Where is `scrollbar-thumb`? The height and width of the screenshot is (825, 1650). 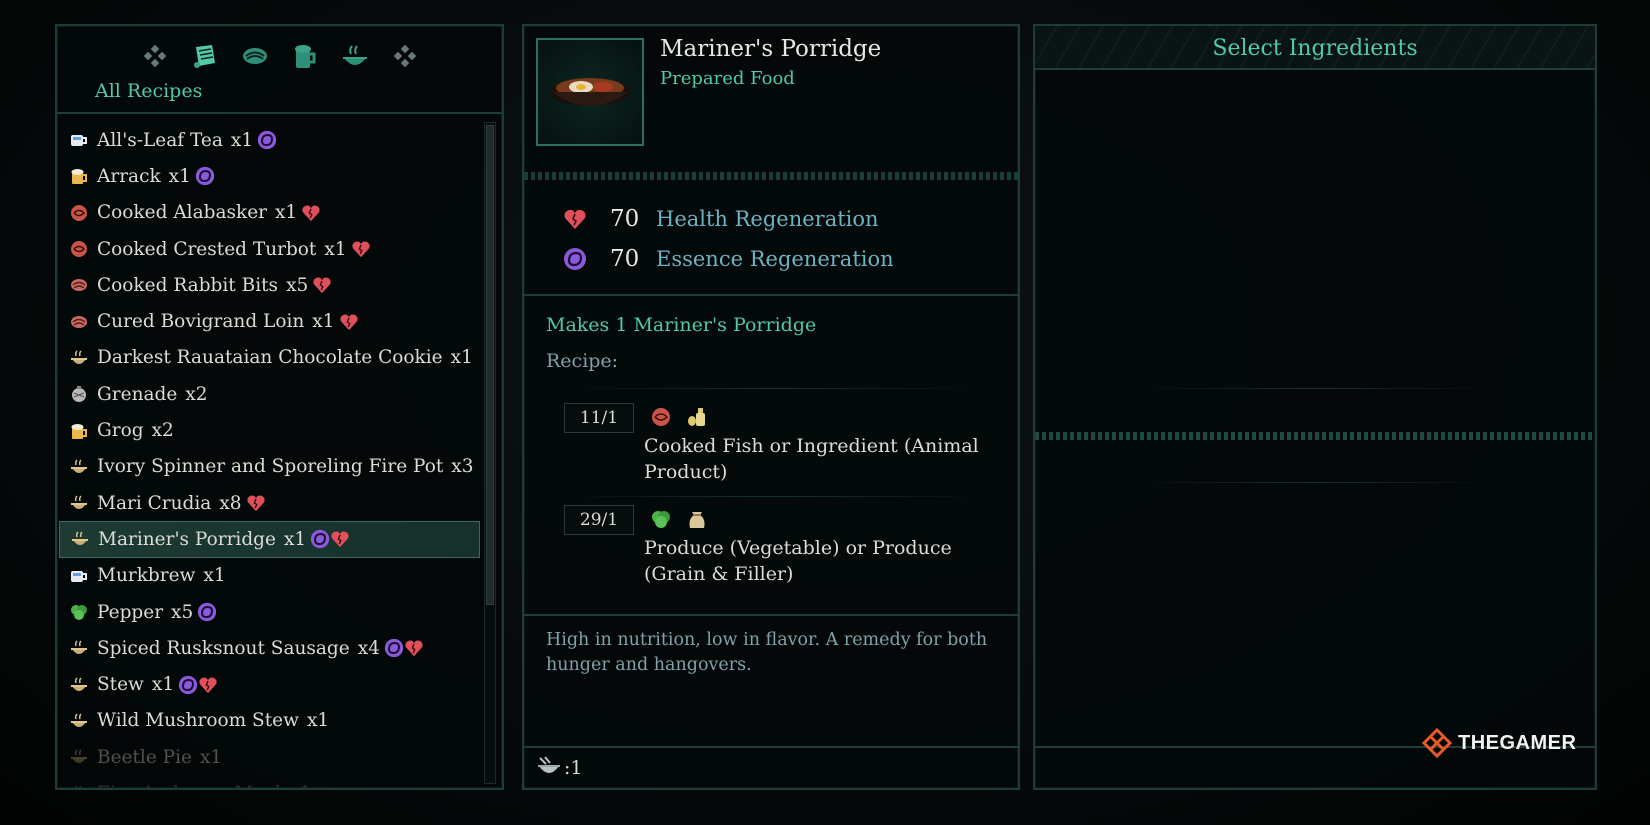
scrollbar-thumb is located at coordinates (490, 365).